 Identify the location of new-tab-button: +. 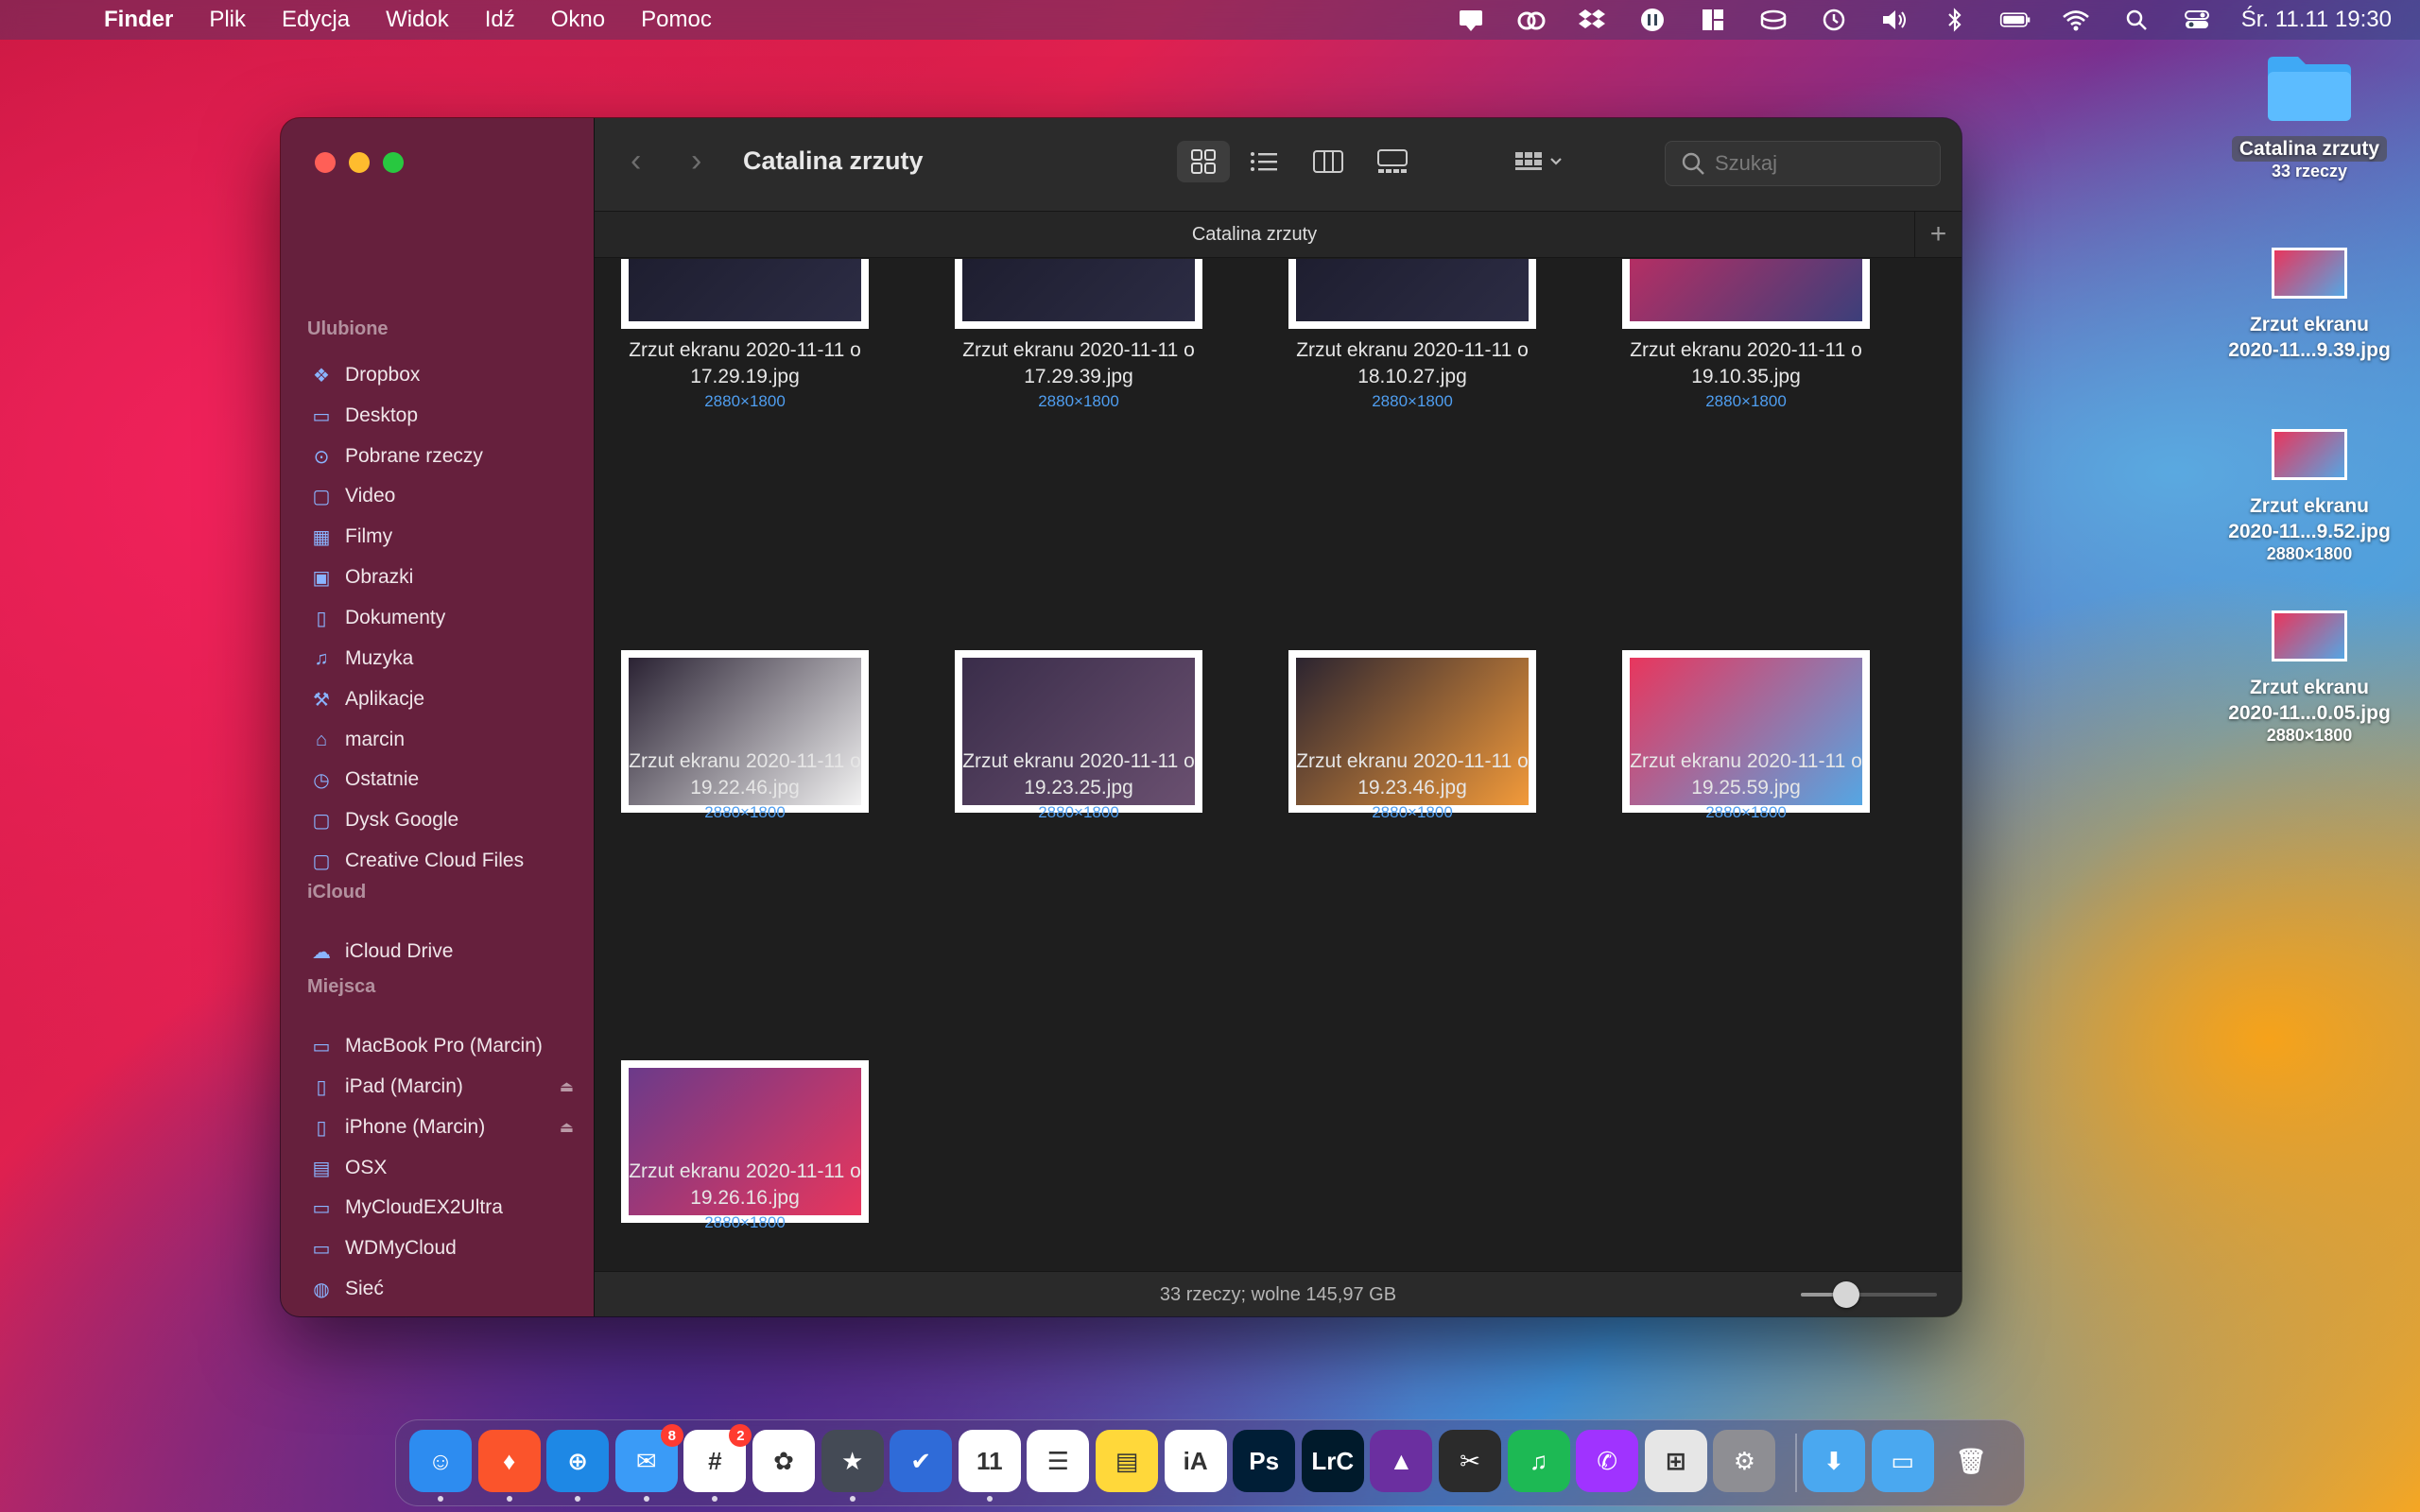
(1938, 234).